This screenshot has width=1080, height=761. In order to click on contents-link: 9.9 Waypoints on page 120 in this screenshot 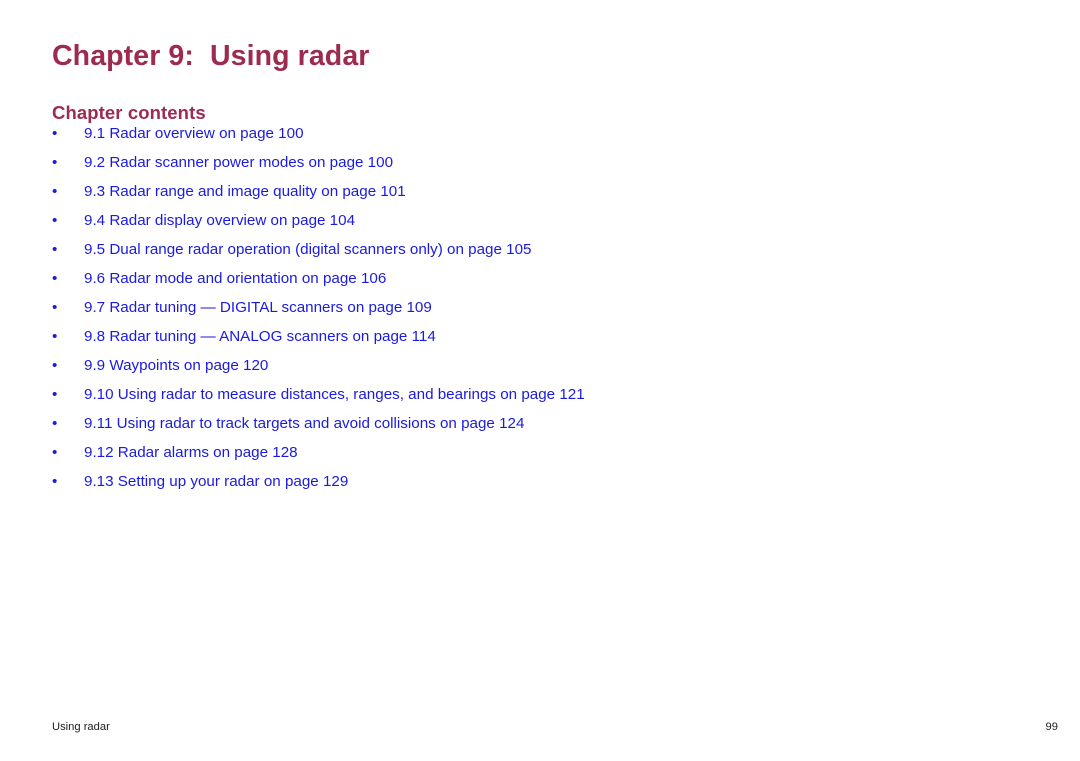, I will do `click(176, 365)`.